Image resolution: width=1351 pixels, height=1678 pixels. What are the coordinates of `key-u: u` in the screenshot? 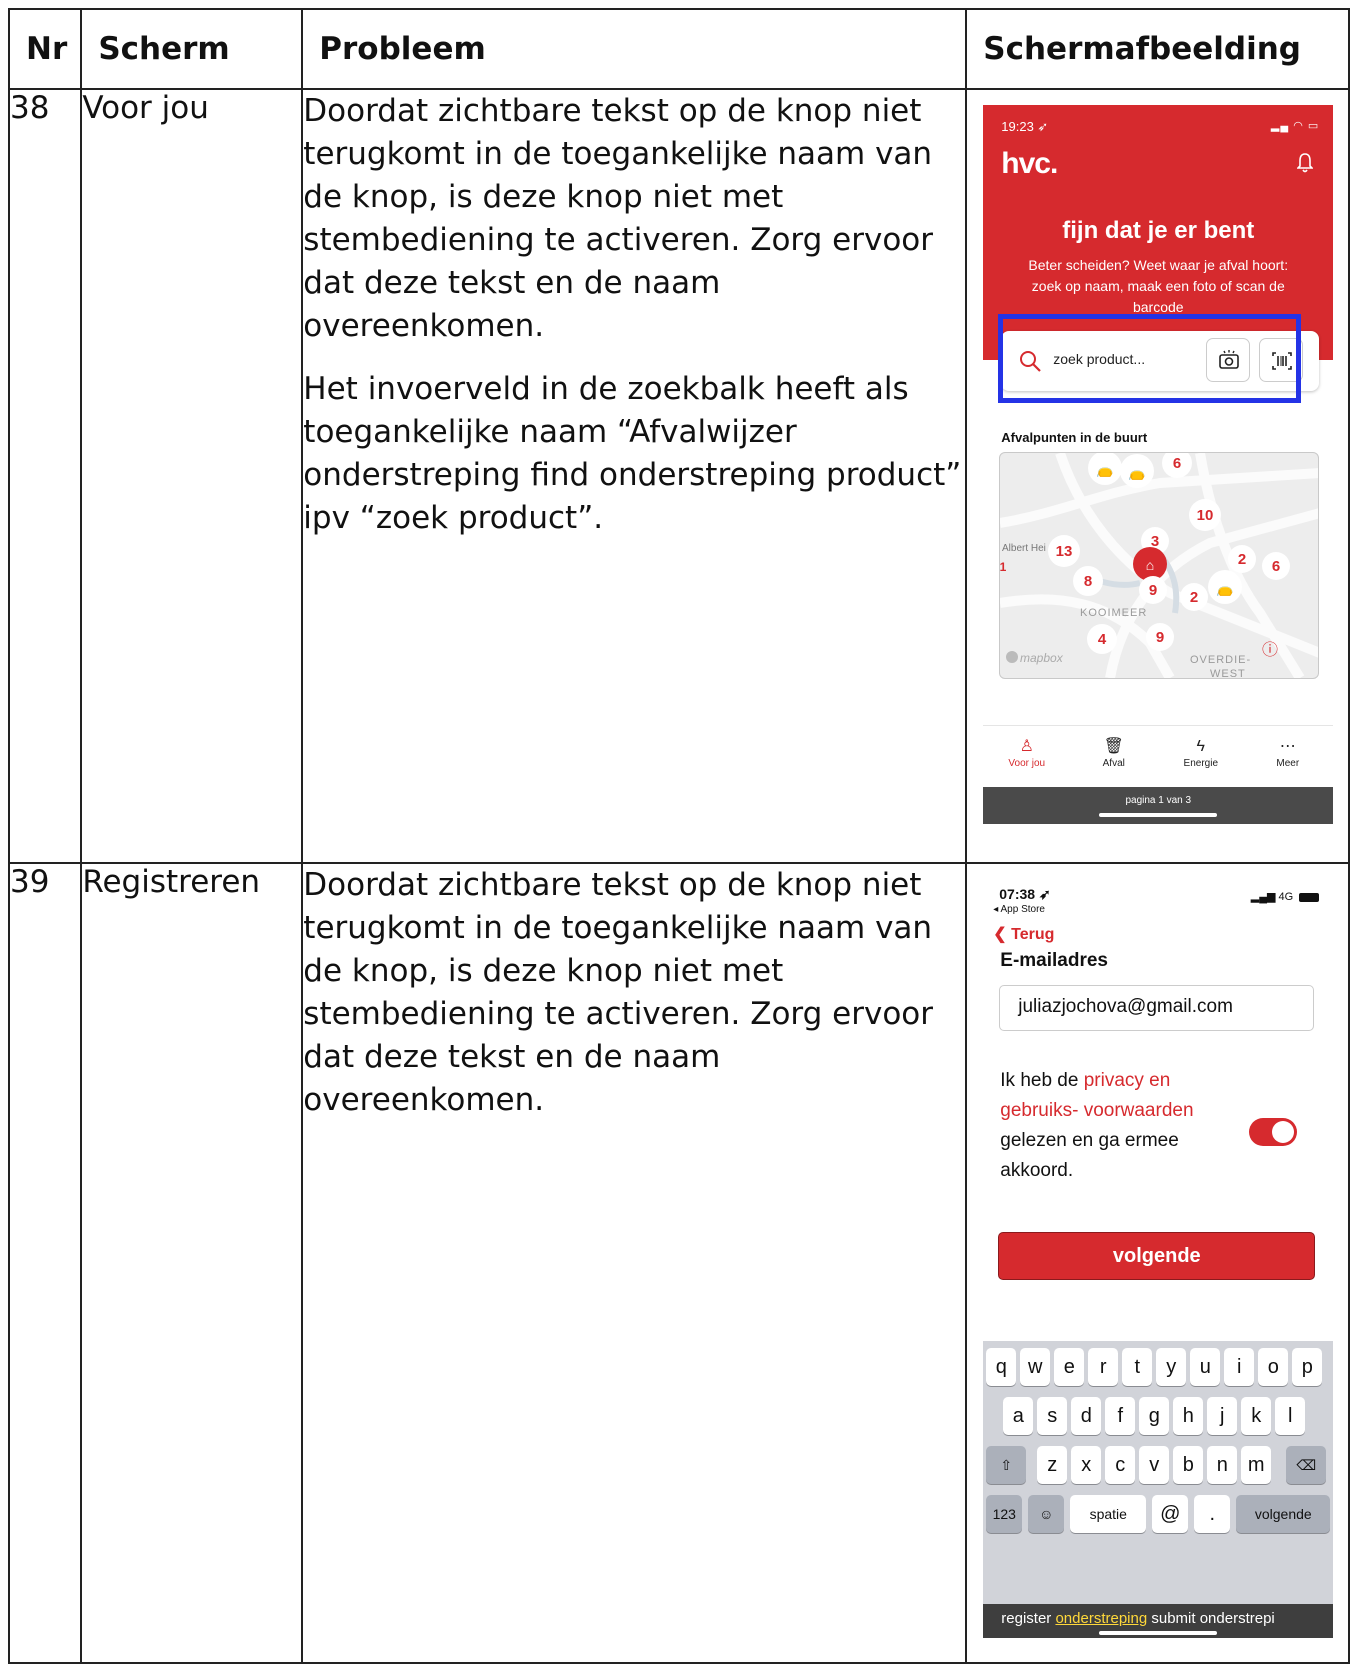 It's located at (1205, 1367).